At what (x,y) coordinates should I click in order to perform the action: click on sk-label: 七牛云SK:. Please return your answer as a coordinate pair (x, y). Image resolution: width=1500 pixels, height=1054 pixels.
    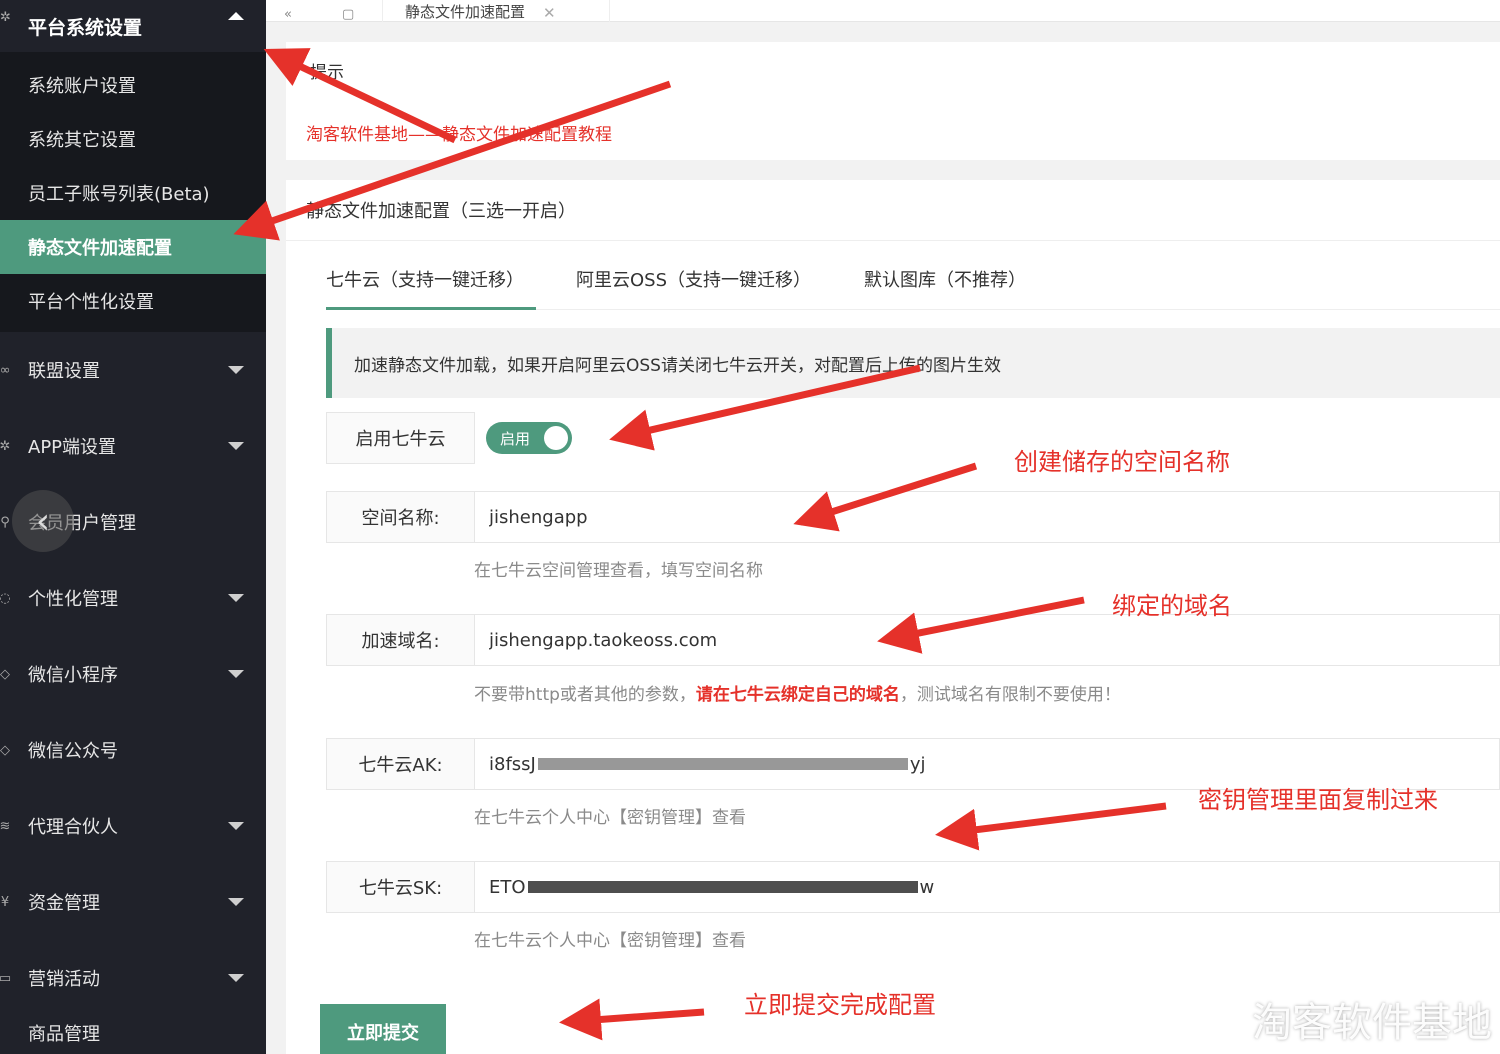
    Looking at the image, I should click on (400, 887).